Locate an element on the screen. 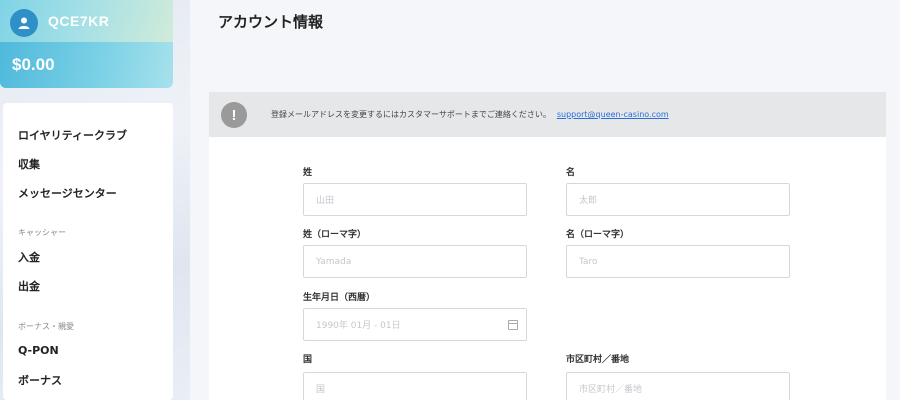  account-balance: $0.00 is located at coordinates (33, 64).